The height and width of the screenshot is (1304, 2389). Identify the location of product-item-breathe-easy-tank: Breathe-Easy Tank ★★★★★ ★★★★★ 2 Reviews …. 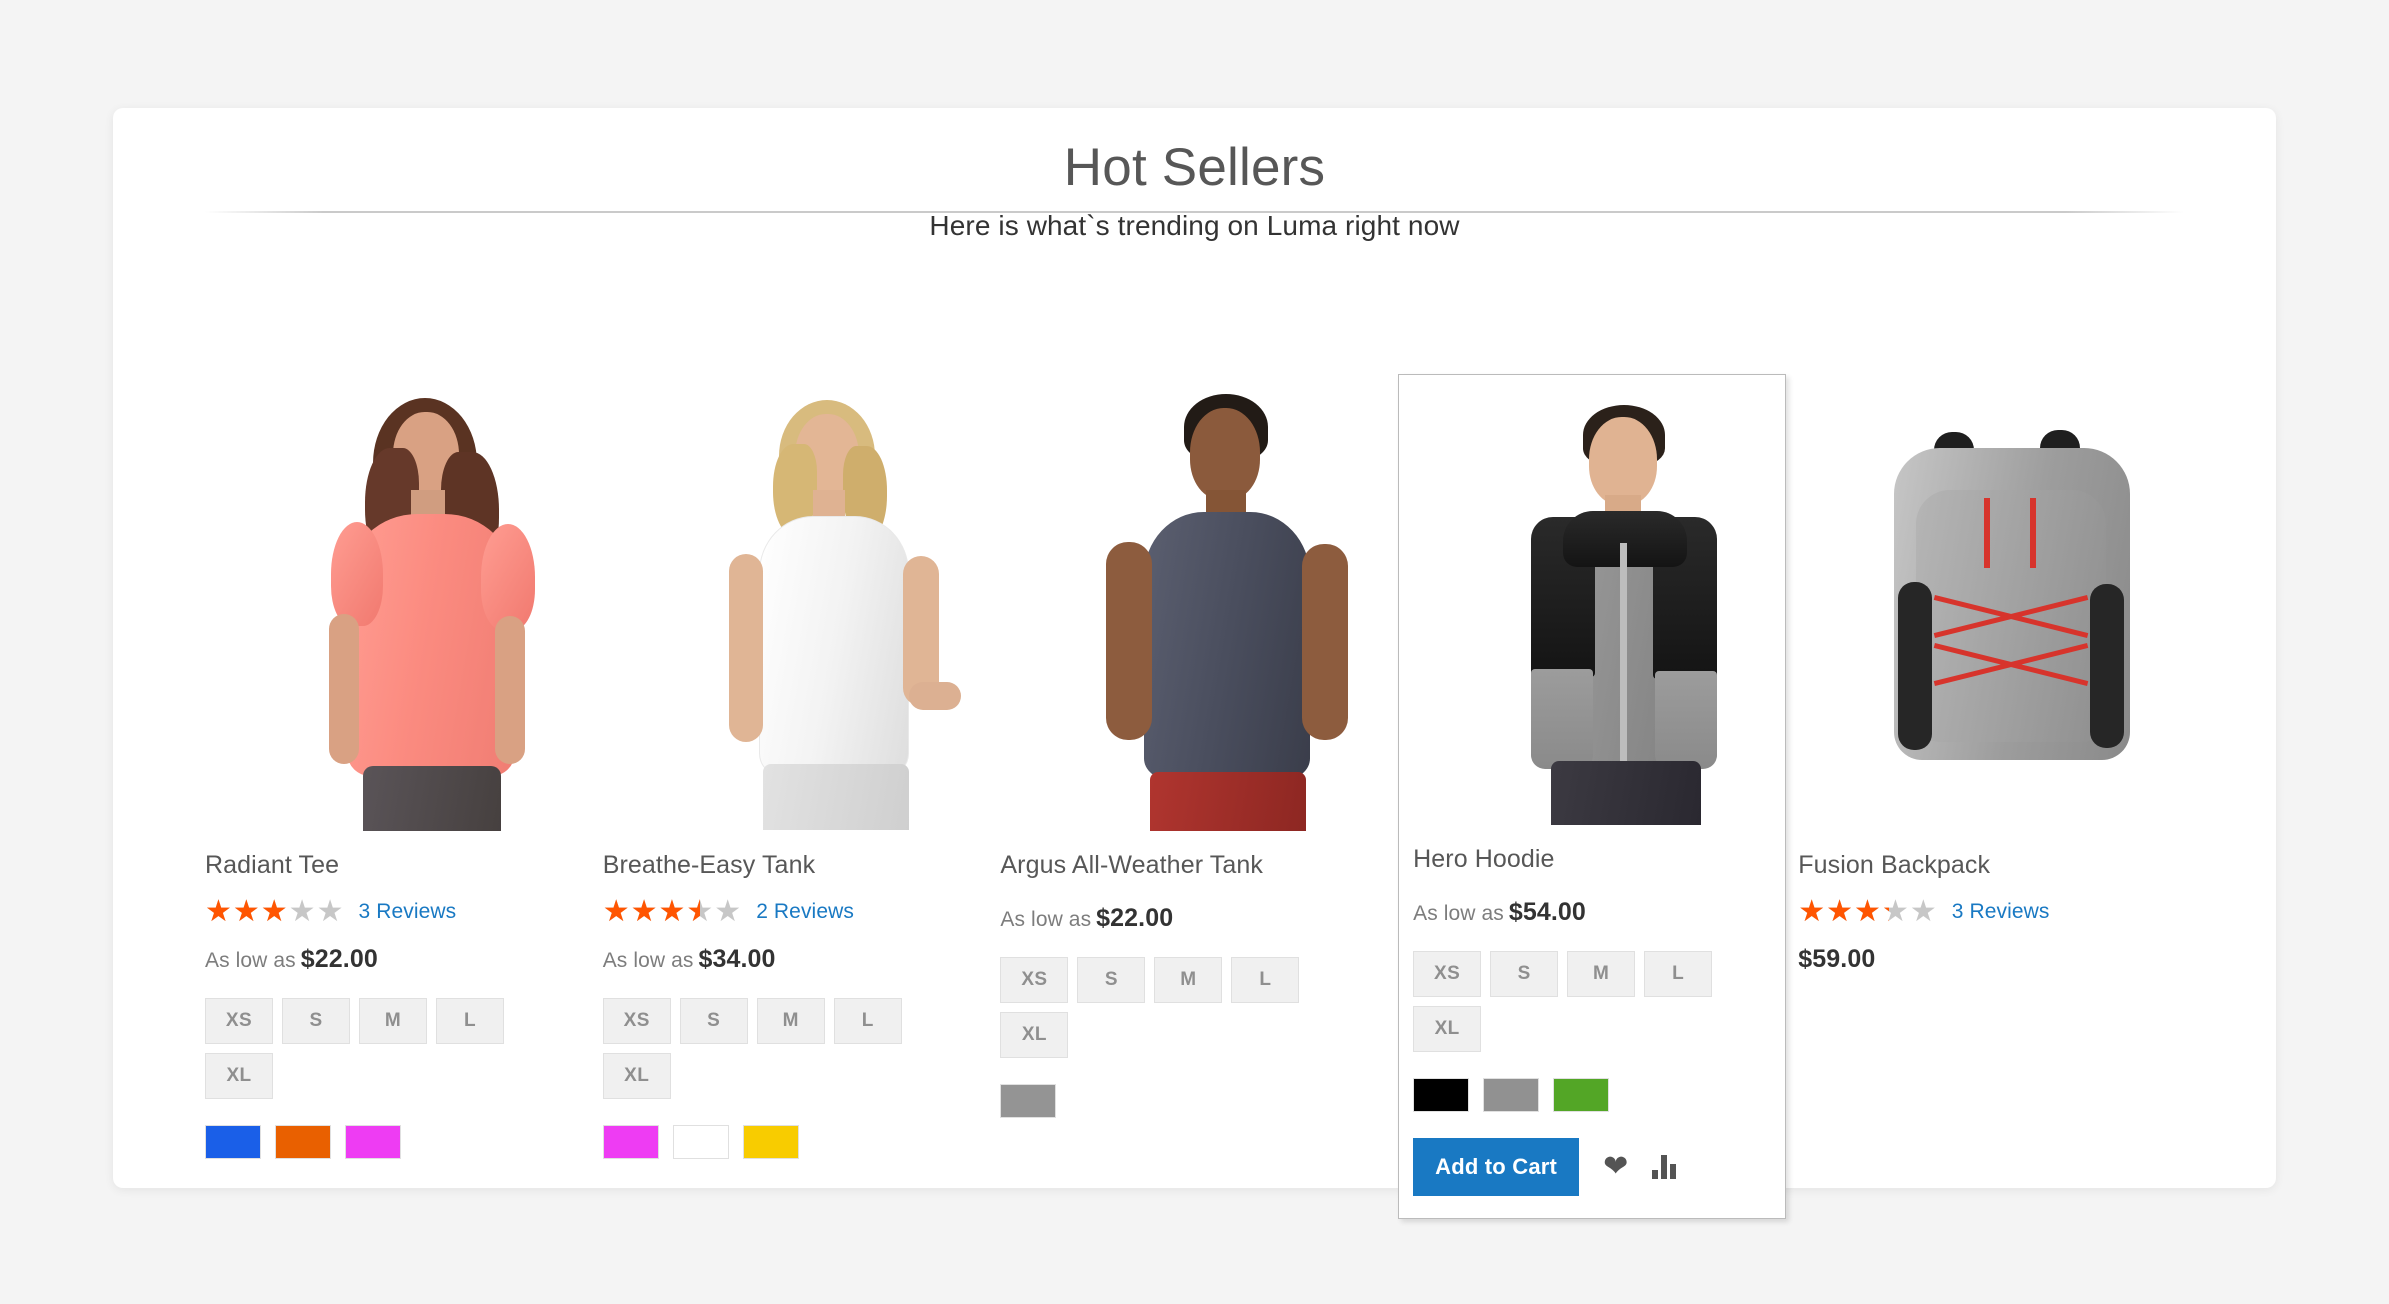
(795, 772).